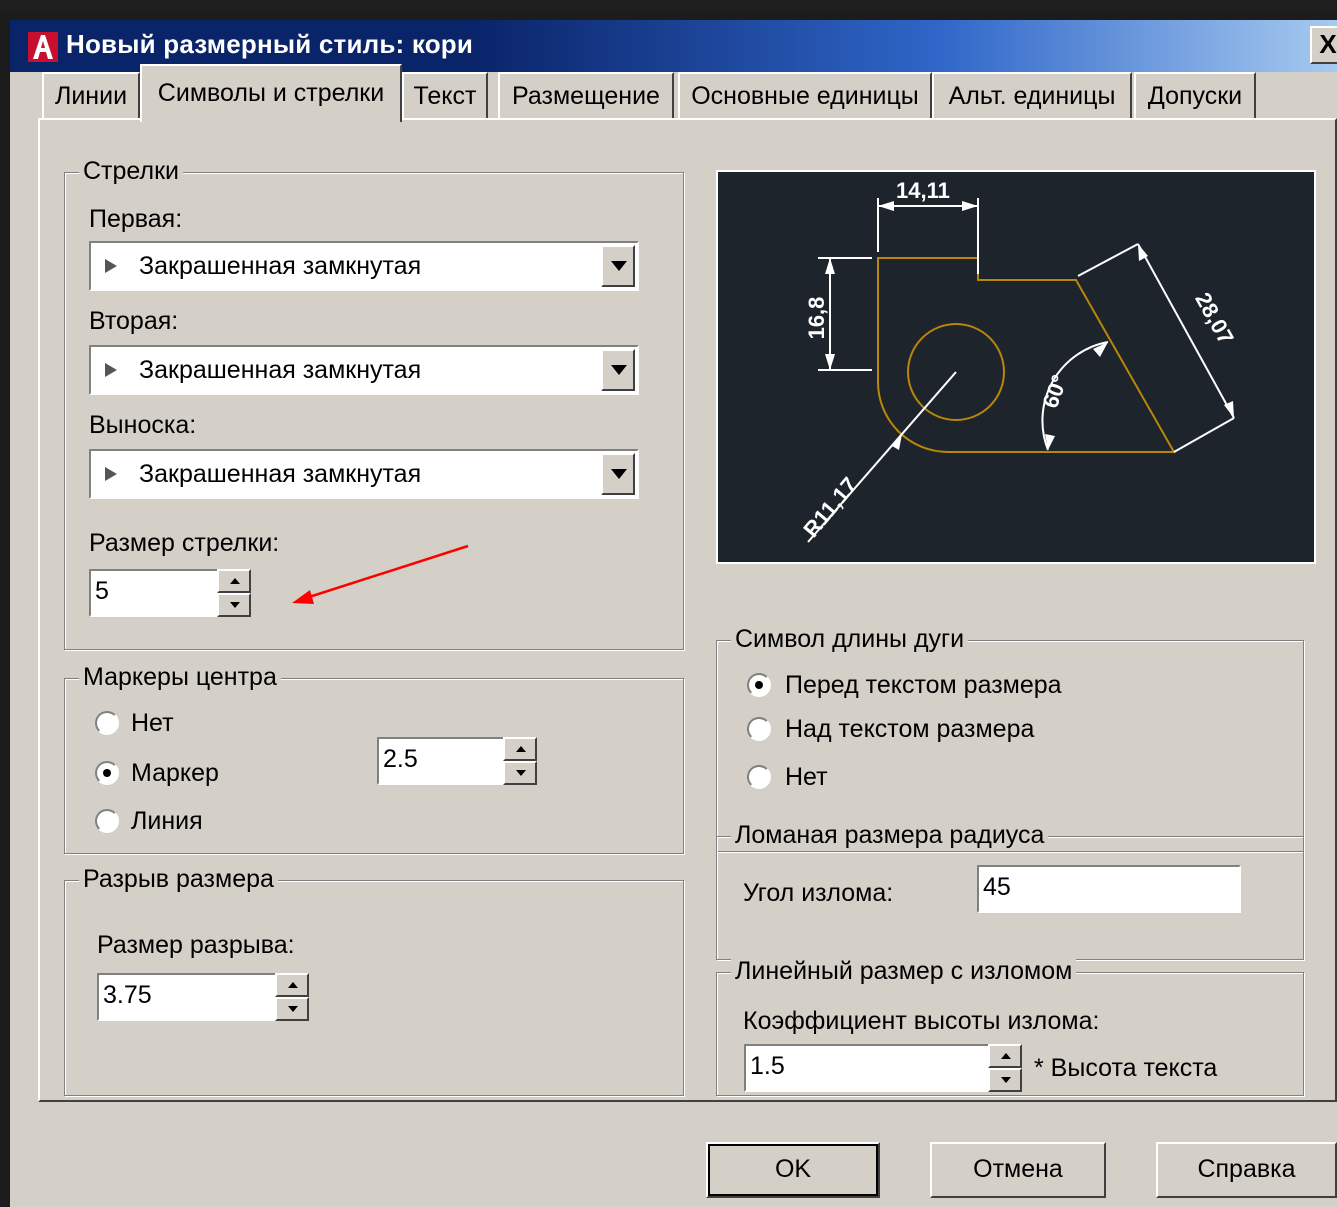 The height and width of the screenshot is (1207, 1337). I want to click on text-height-suffix: * Высота текста, so click(1126, 1068).